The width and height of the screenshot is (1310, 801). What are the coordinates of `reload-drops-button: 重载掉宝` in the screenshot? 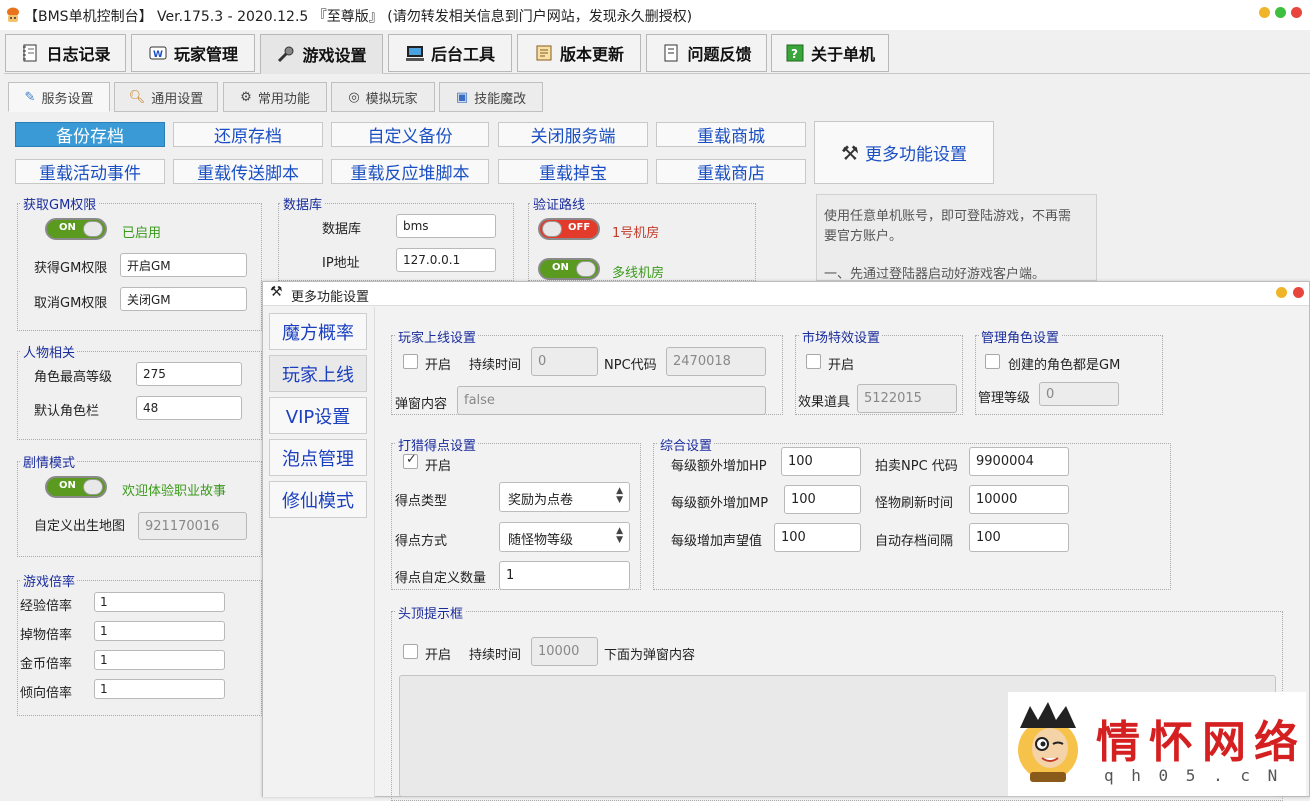 It's located at (573, 171).